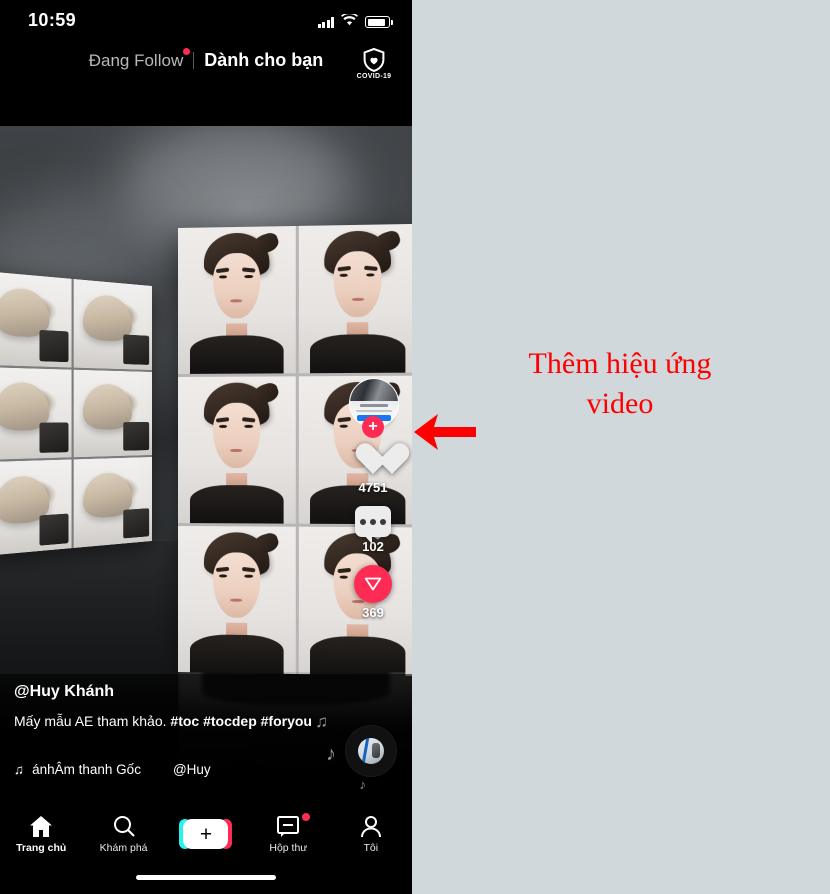 The height and width of the screenshot is (894, 830). I want to click on annotation-text: Thêm hiệu ứng video, so click(620, 384).